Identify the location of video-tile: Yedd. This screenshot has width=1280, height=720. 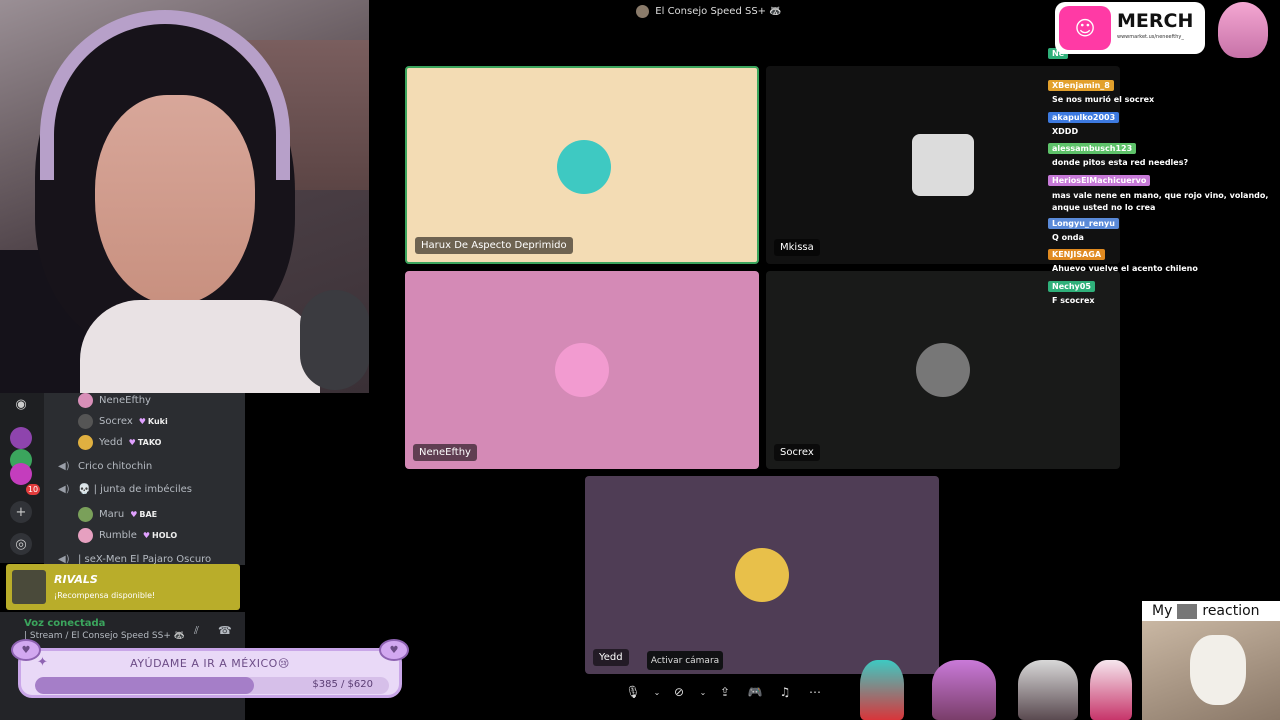
(762, 575).